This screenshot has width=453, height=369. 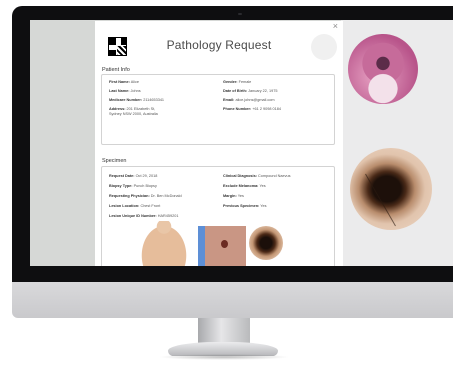 I want to click on lesion-location-field: Lesion Location: Chest Front, so click(x=135, y=206).